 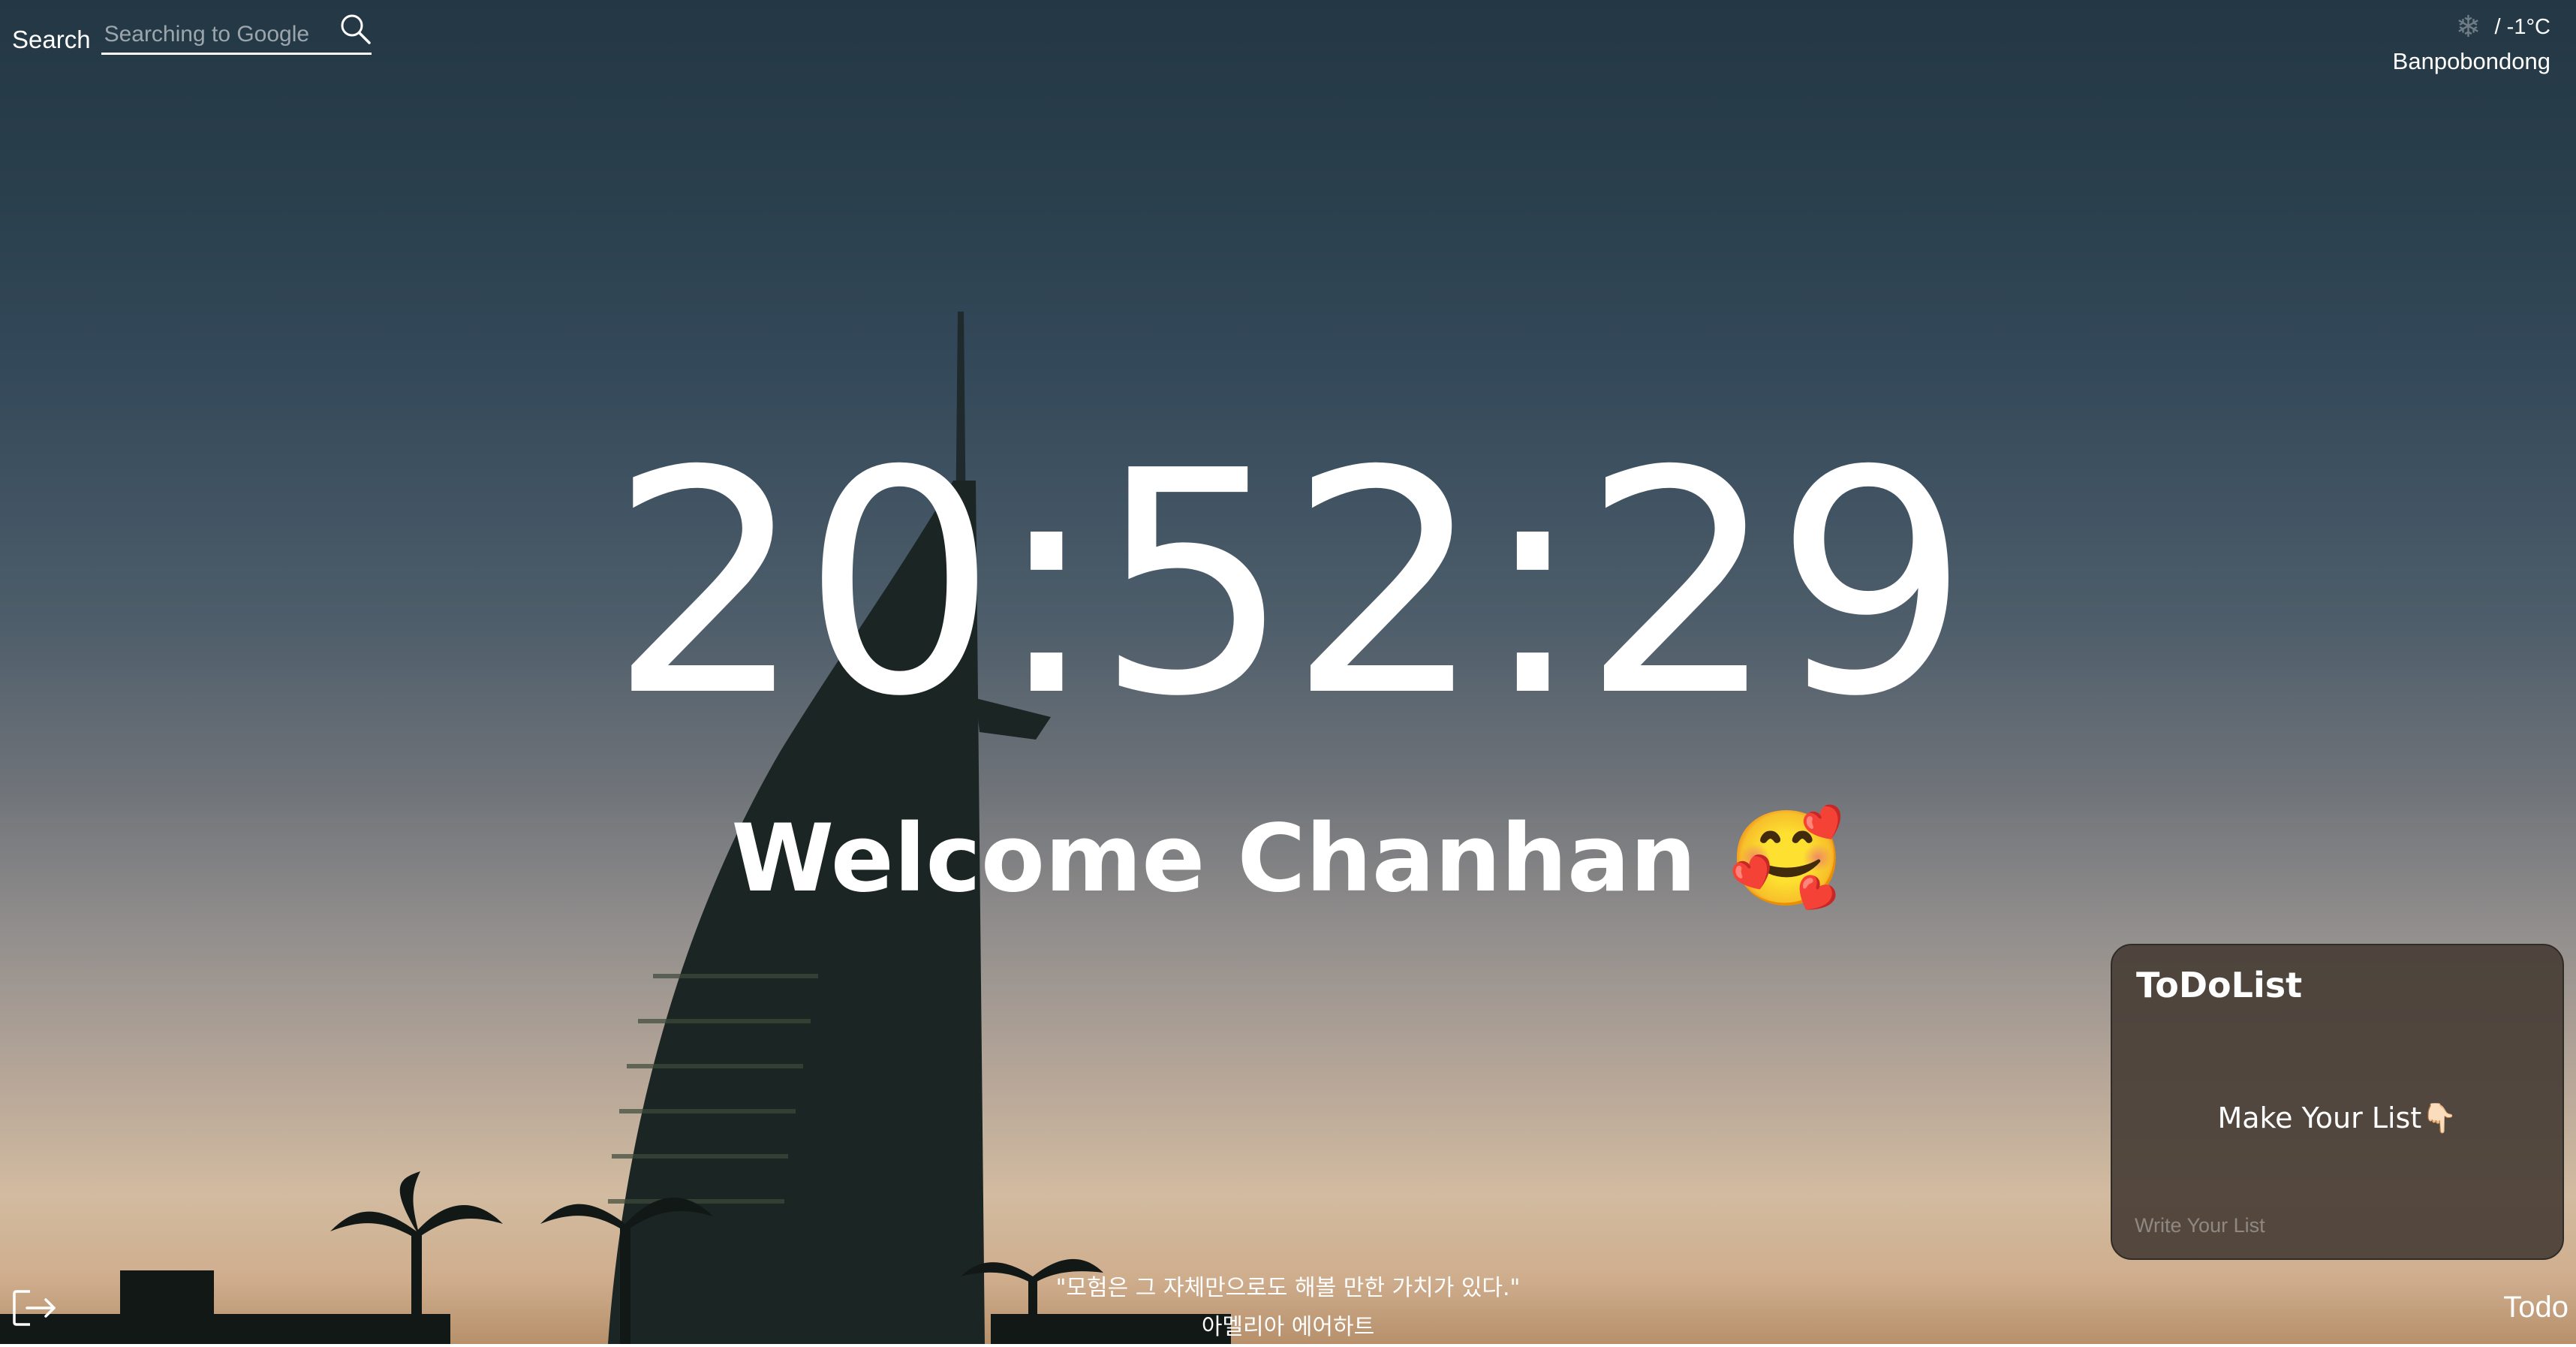 I want to click on snowflake-icon: ❄, so click(x=2468, y=27).